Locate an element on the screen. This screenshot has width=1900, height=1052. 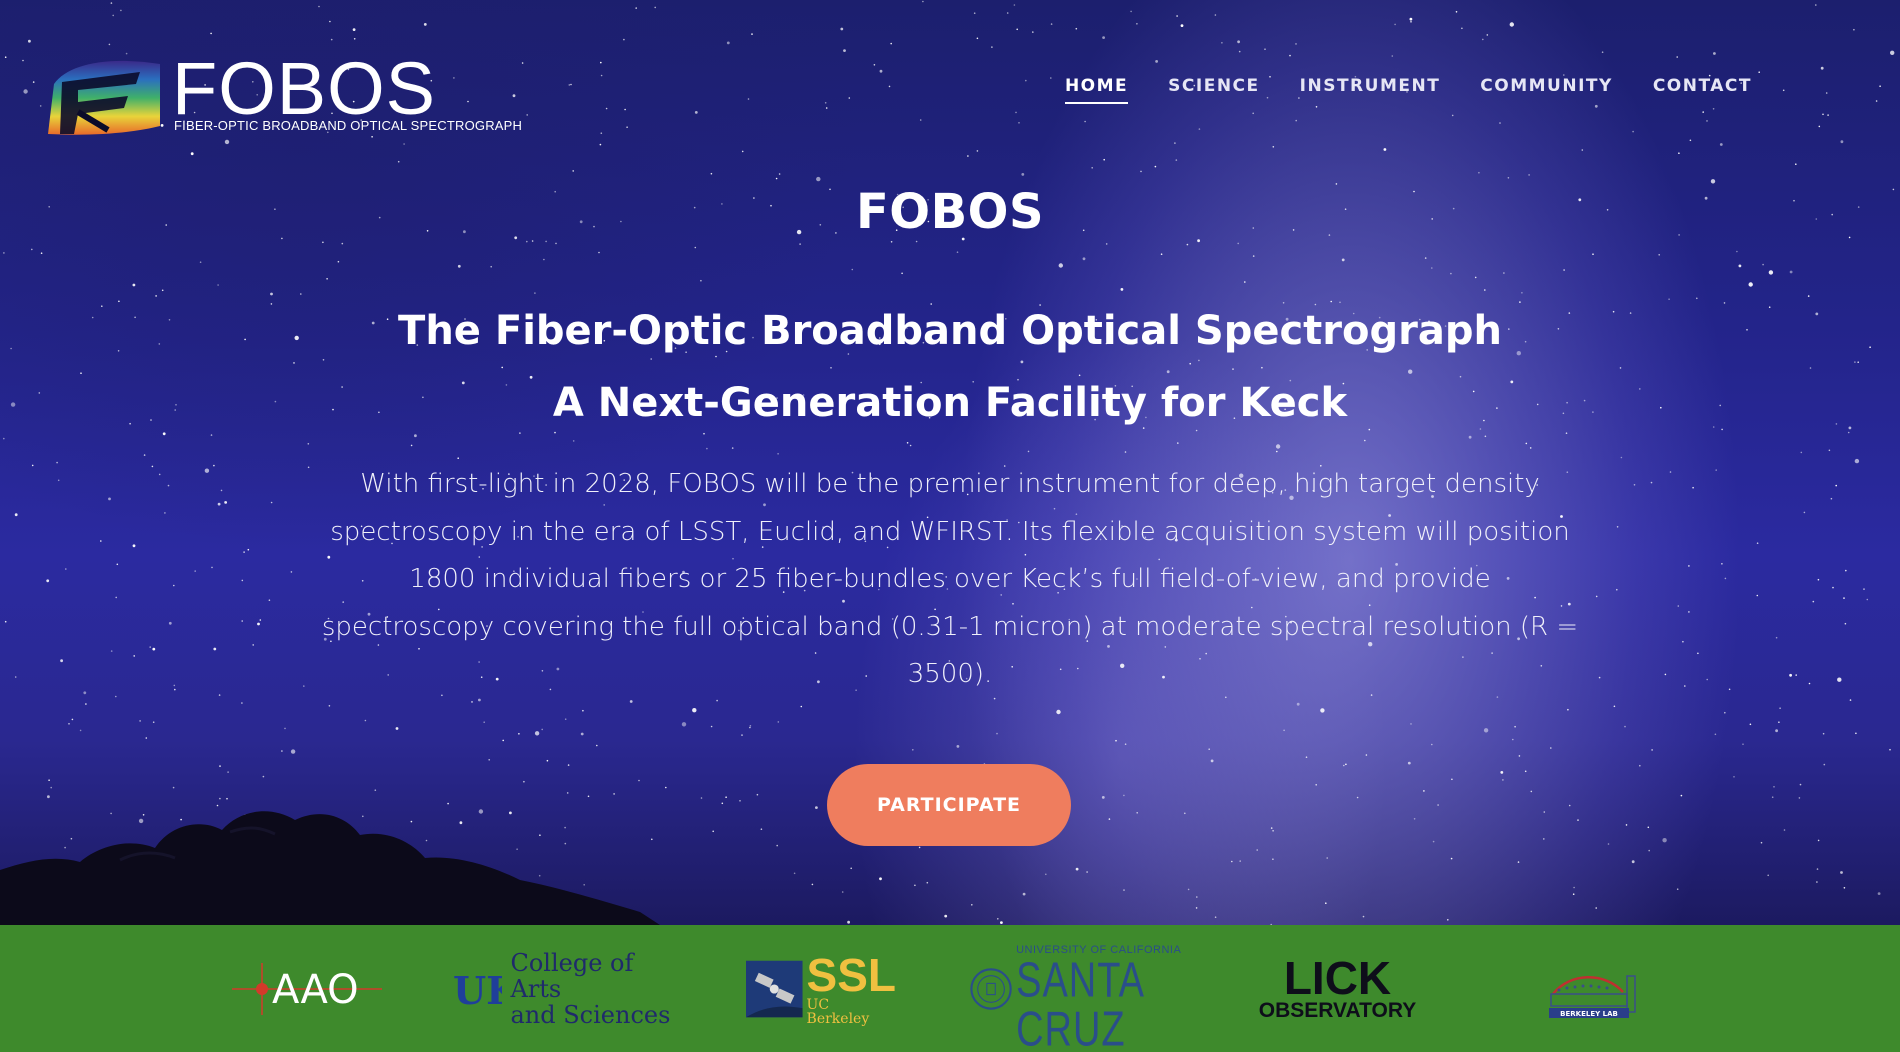
fobos-logo-icon is located at coordinates (104, 97).